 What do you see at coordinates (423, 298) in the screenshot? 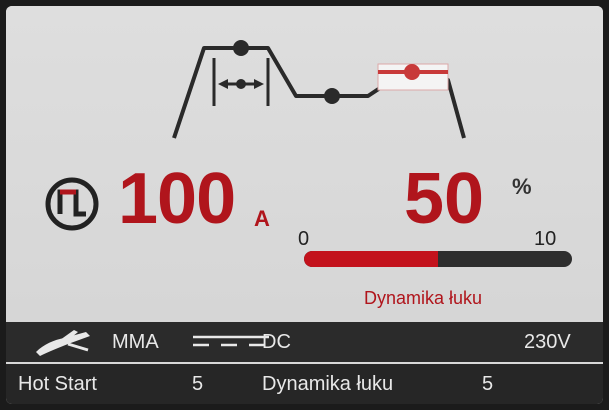
I see `parameter-caption: Dynamika łuku` at bounding box center [423, 298].